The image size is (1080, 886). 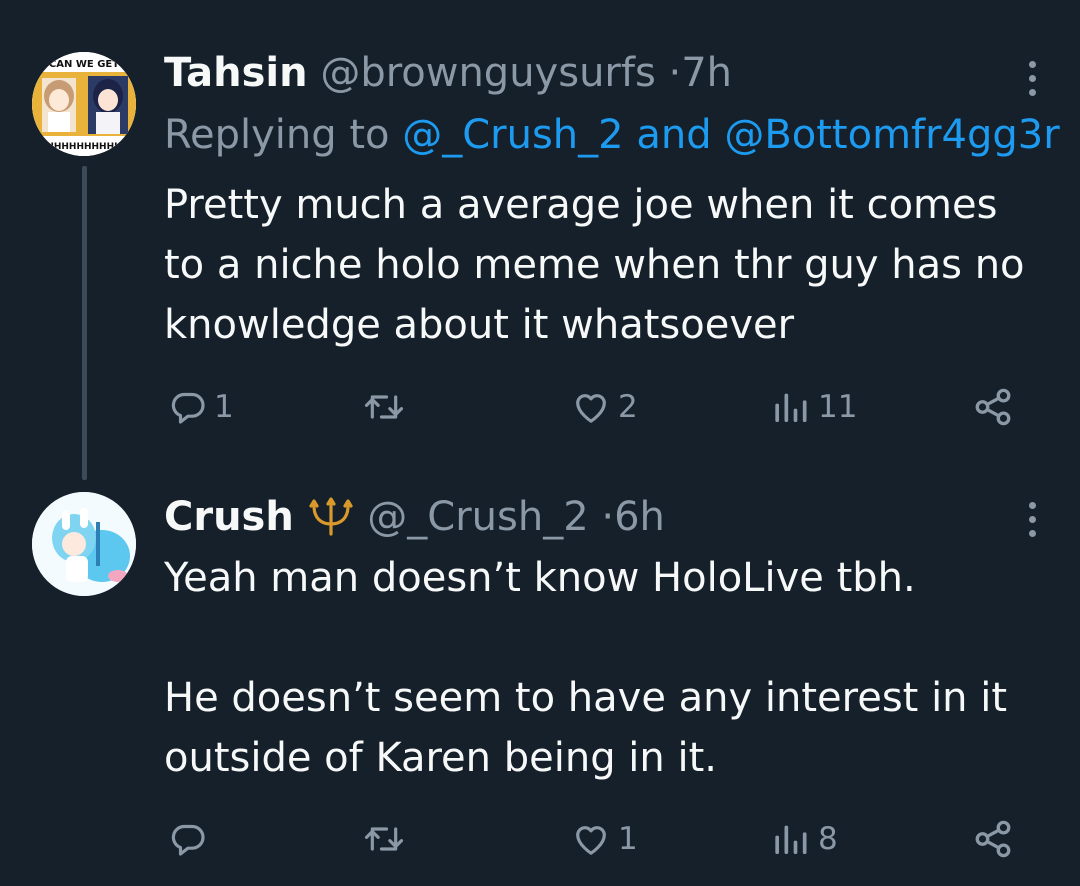 What do you see at coordinates (487, 73) in the screenshot?
I see `handle: @brownguysurfs` at bounding box center [487, 73].